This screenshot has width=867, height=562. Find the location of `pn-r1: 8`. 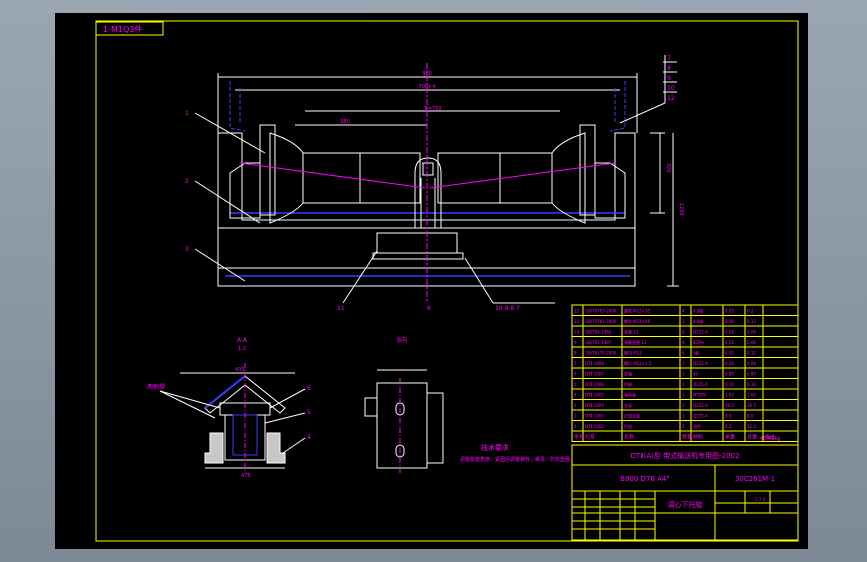

pn-r1: 8 is located at coordinates (669, 68).